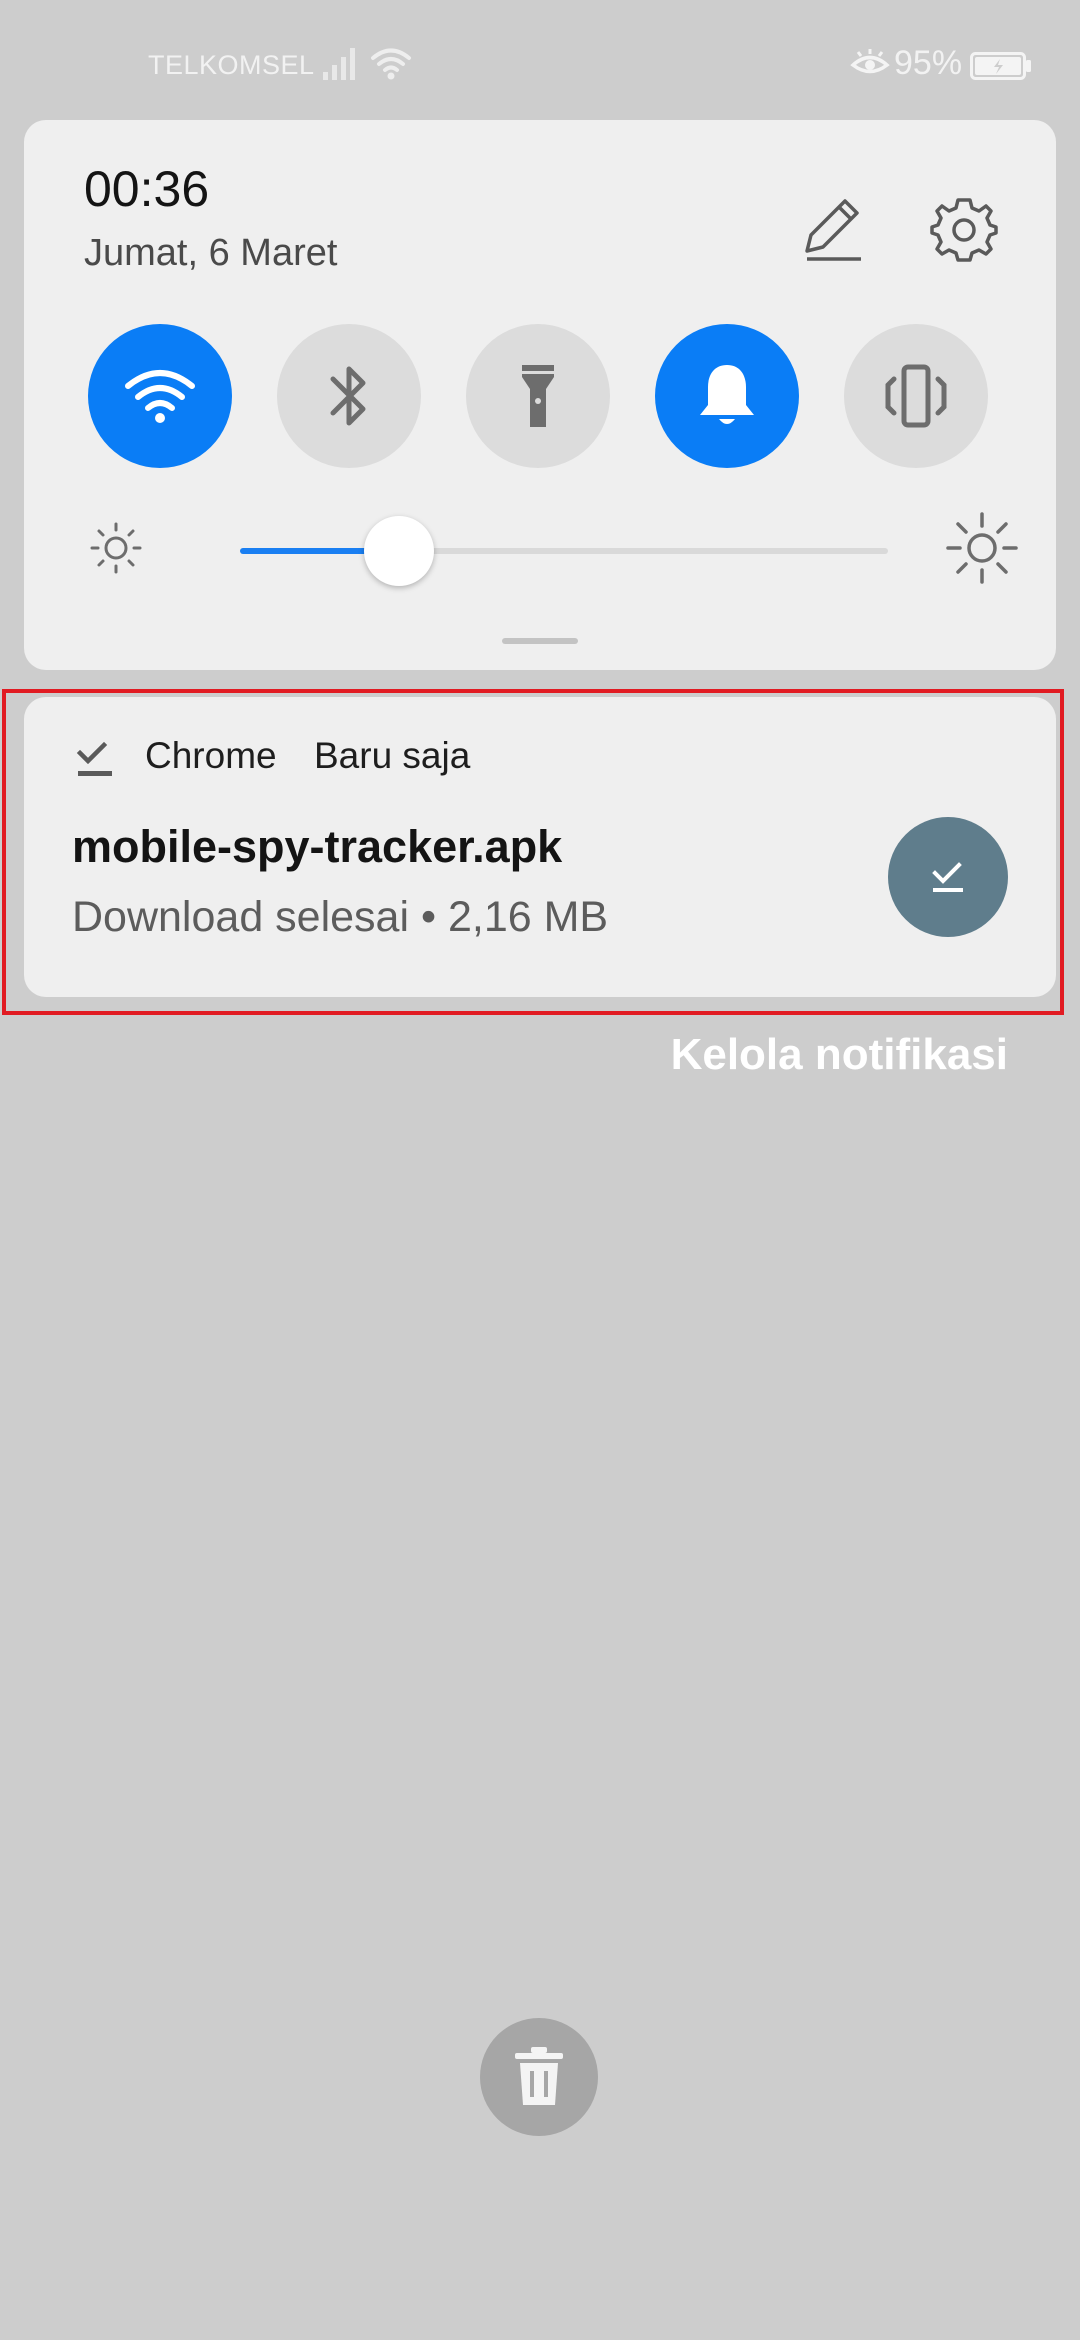 The height and width of the screenshot is (2340, 1080). I want to click on quick-toggles, so click(553, 396).